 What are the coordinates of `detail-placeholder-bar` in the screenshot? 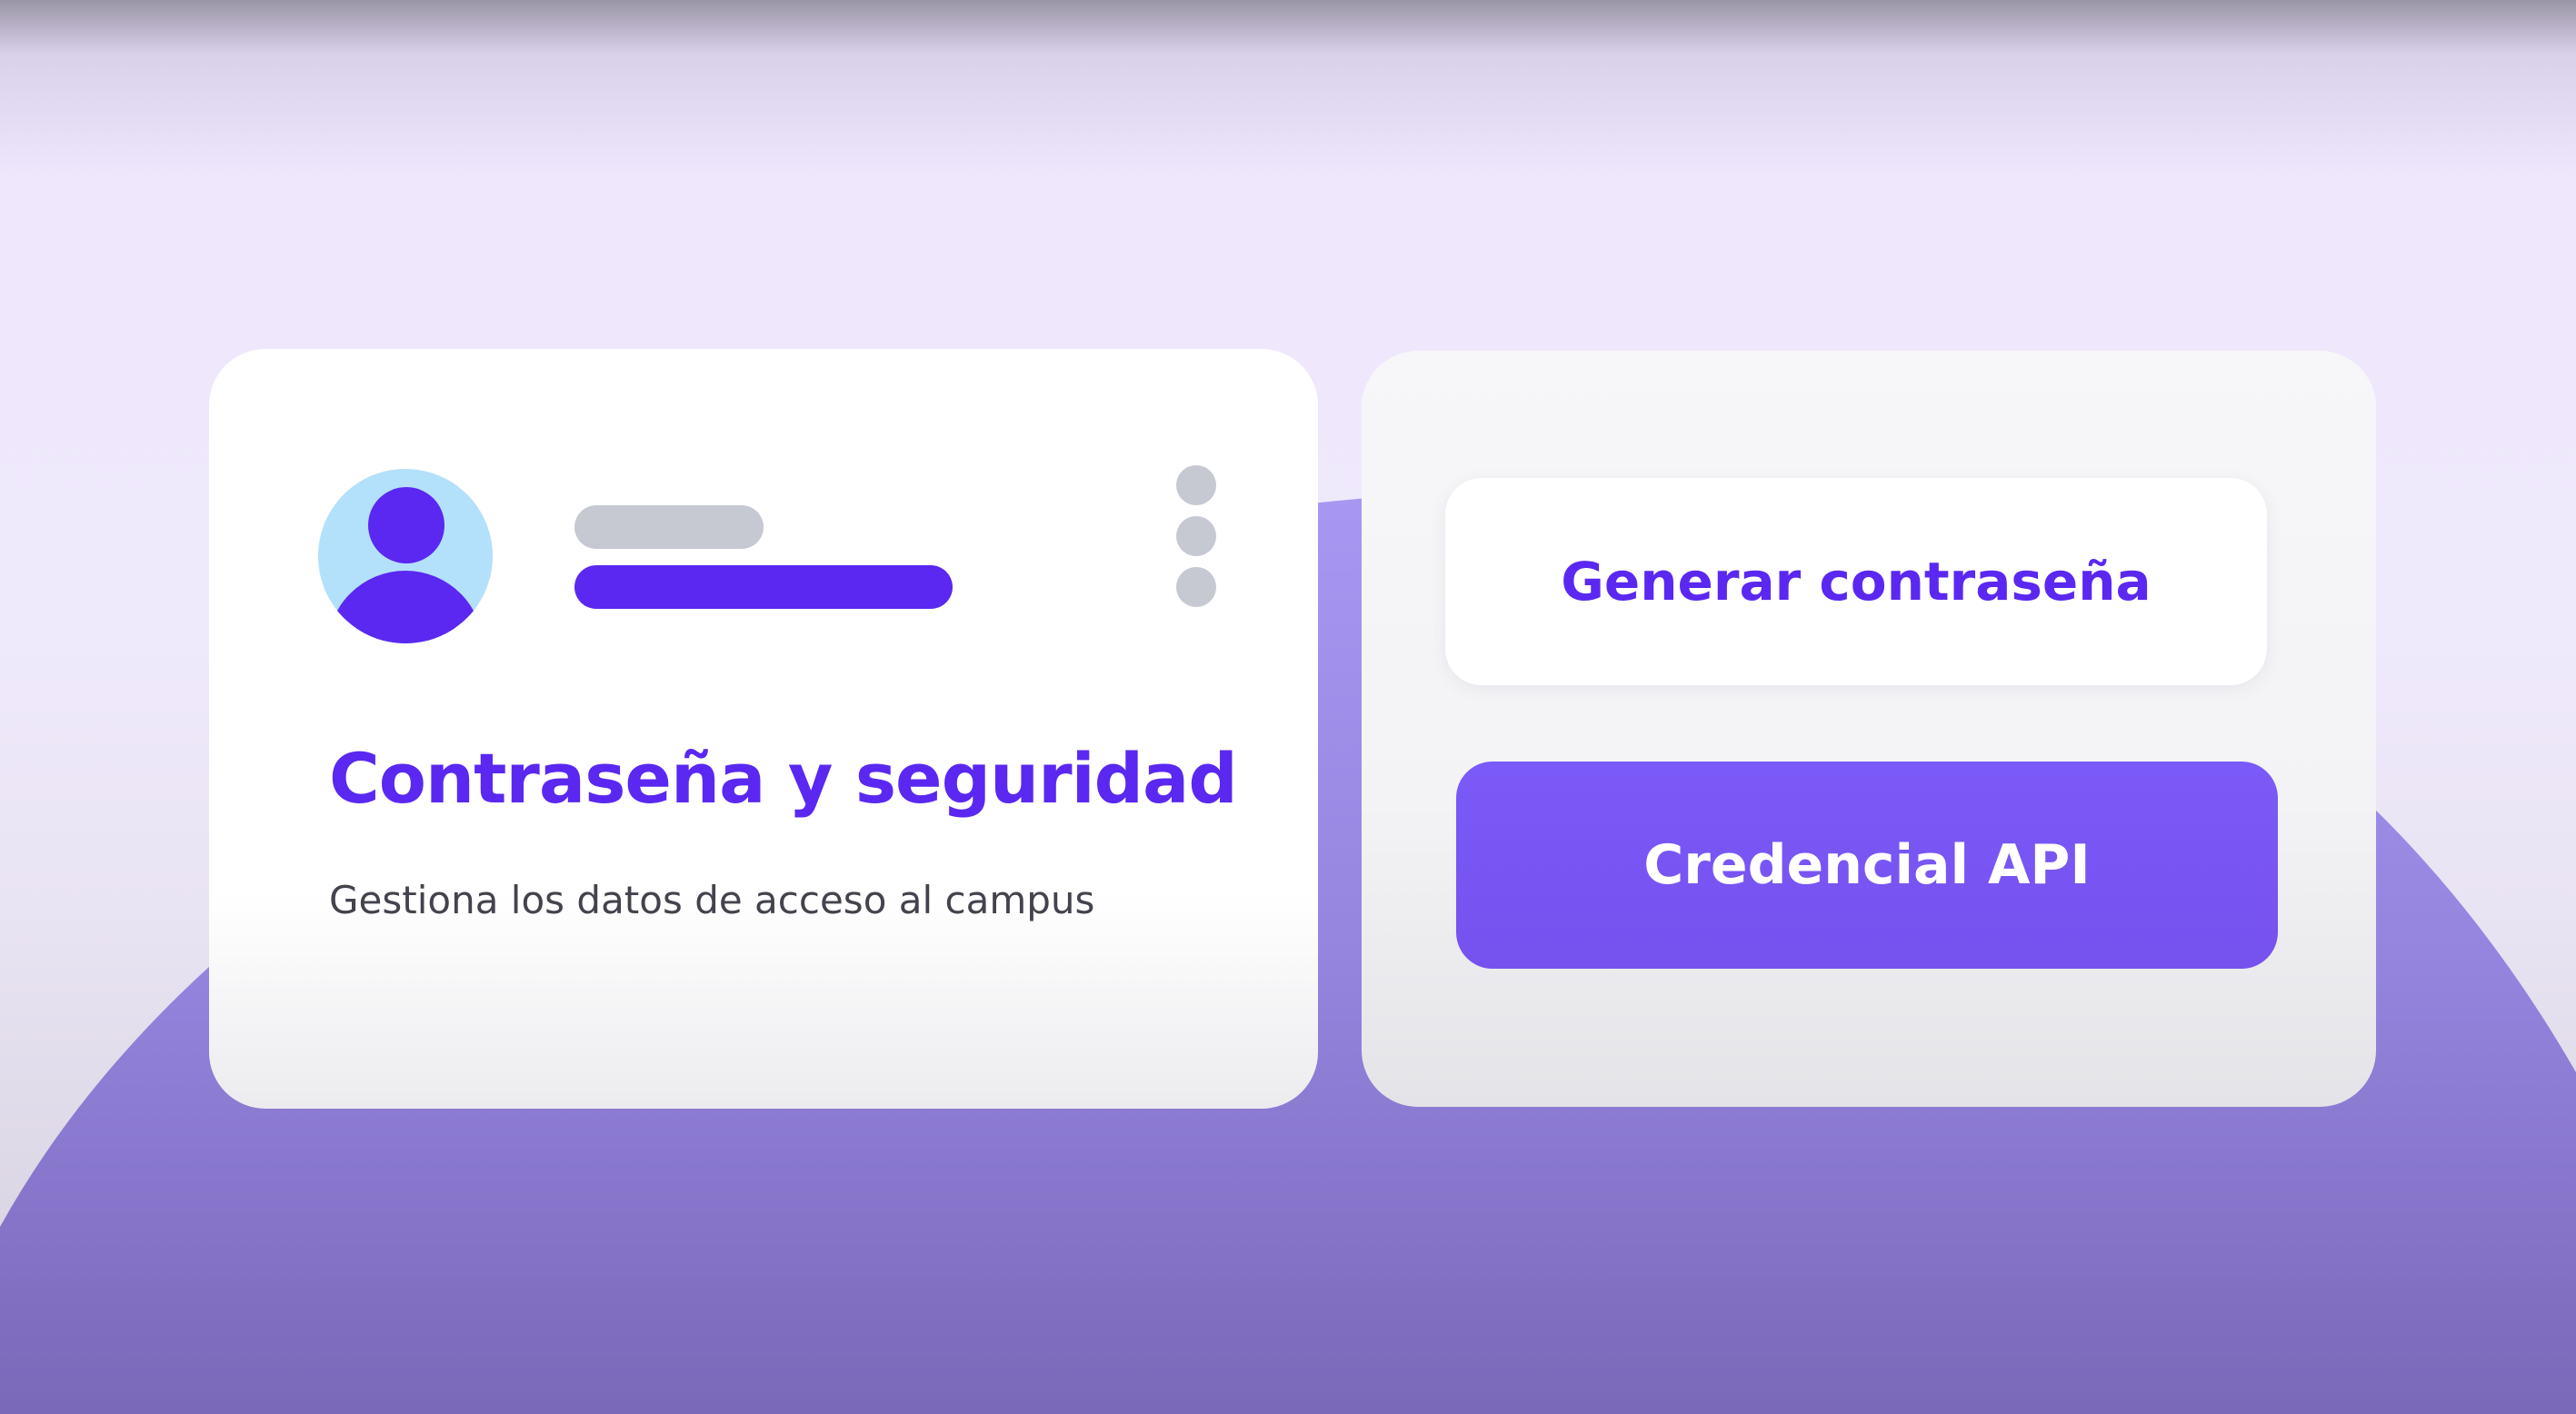 It's located at (763, 587).